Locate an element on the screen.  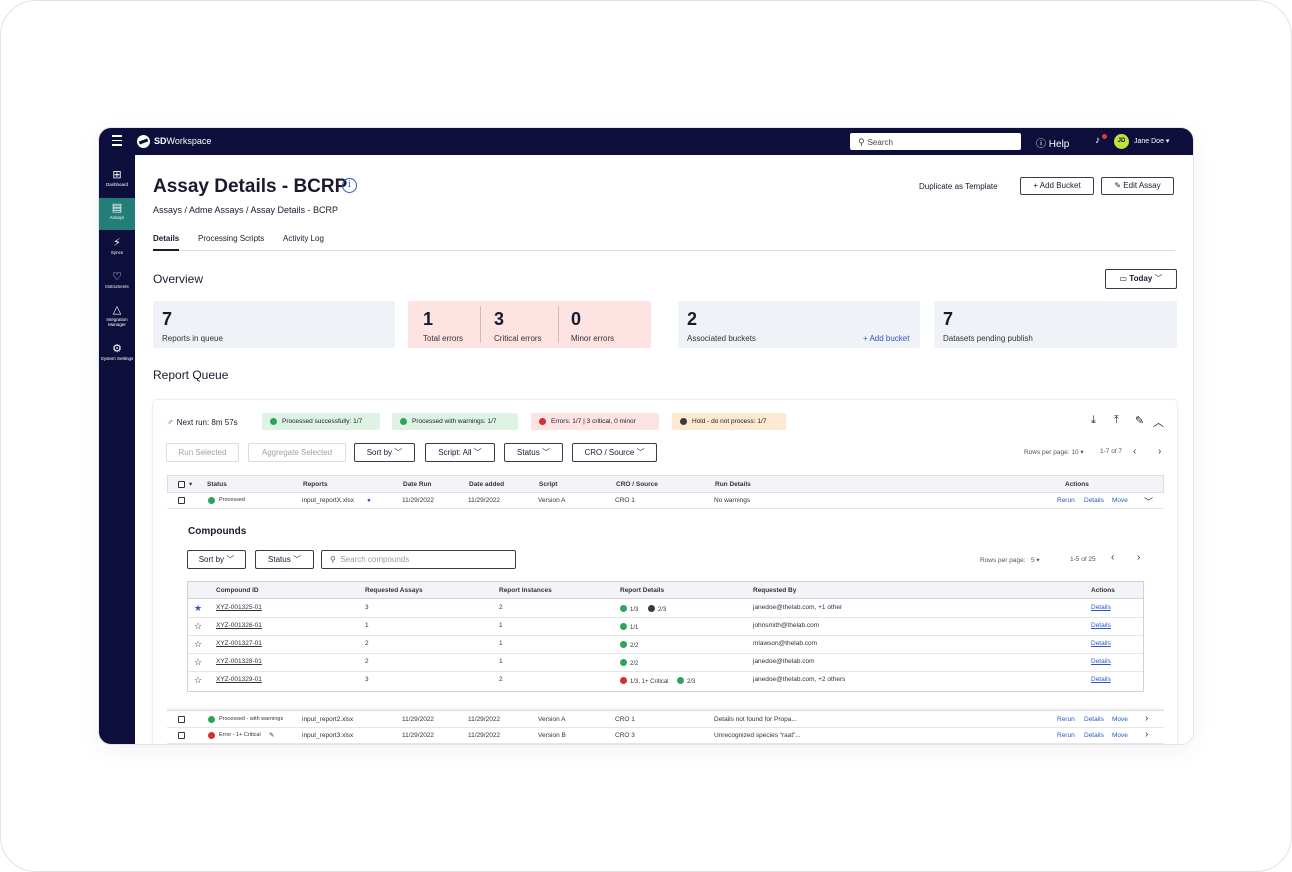
status-badge-hold: Hold - do not process: 1/7 is located at coordinates (729, 421).